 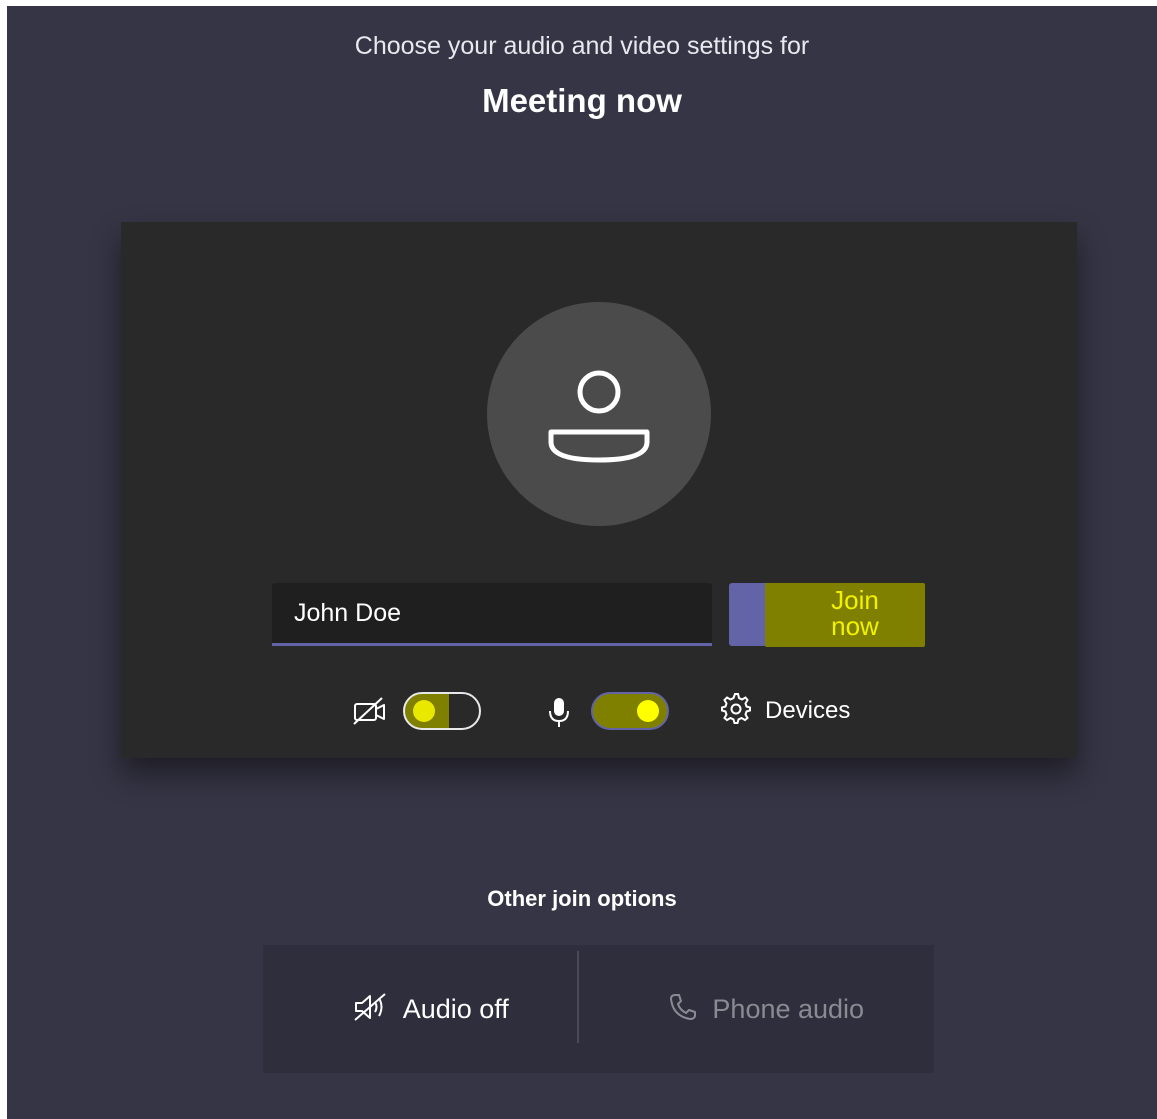 What do you see at coordinates (582, 100) in the screenshot?
I see `meeting-title: Meeting now` at bounding box center [582, 100].